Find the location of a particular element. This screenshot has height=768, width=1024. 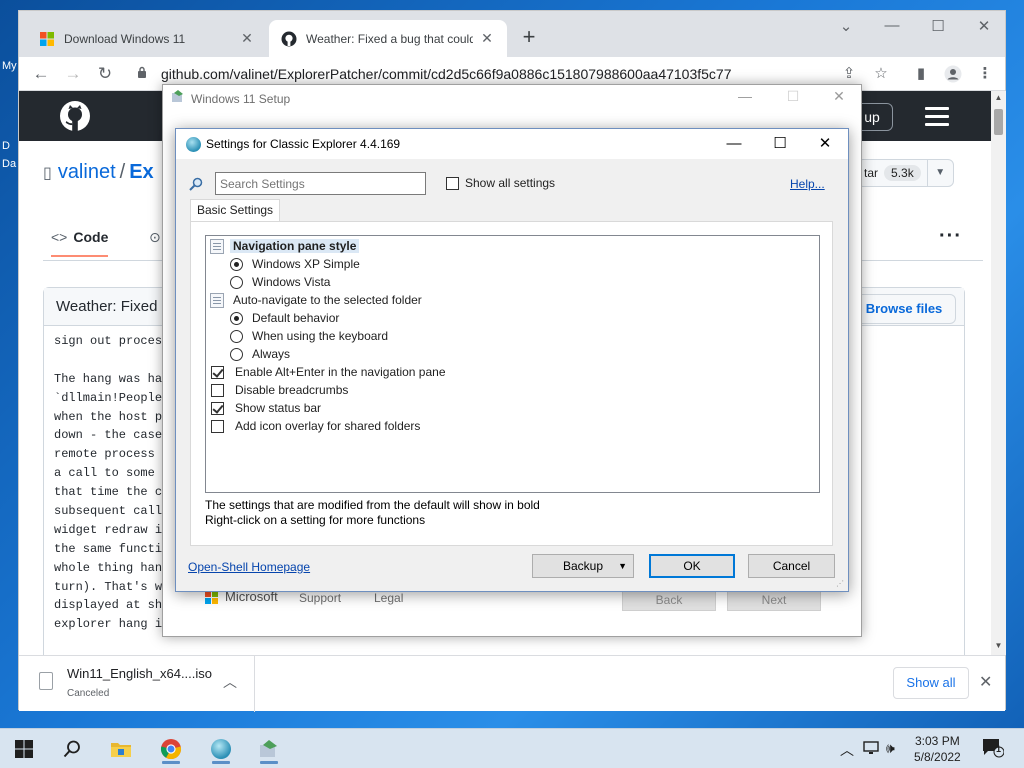

menu-kebab-icon: ⋮ is located at coordinates (985, 74).